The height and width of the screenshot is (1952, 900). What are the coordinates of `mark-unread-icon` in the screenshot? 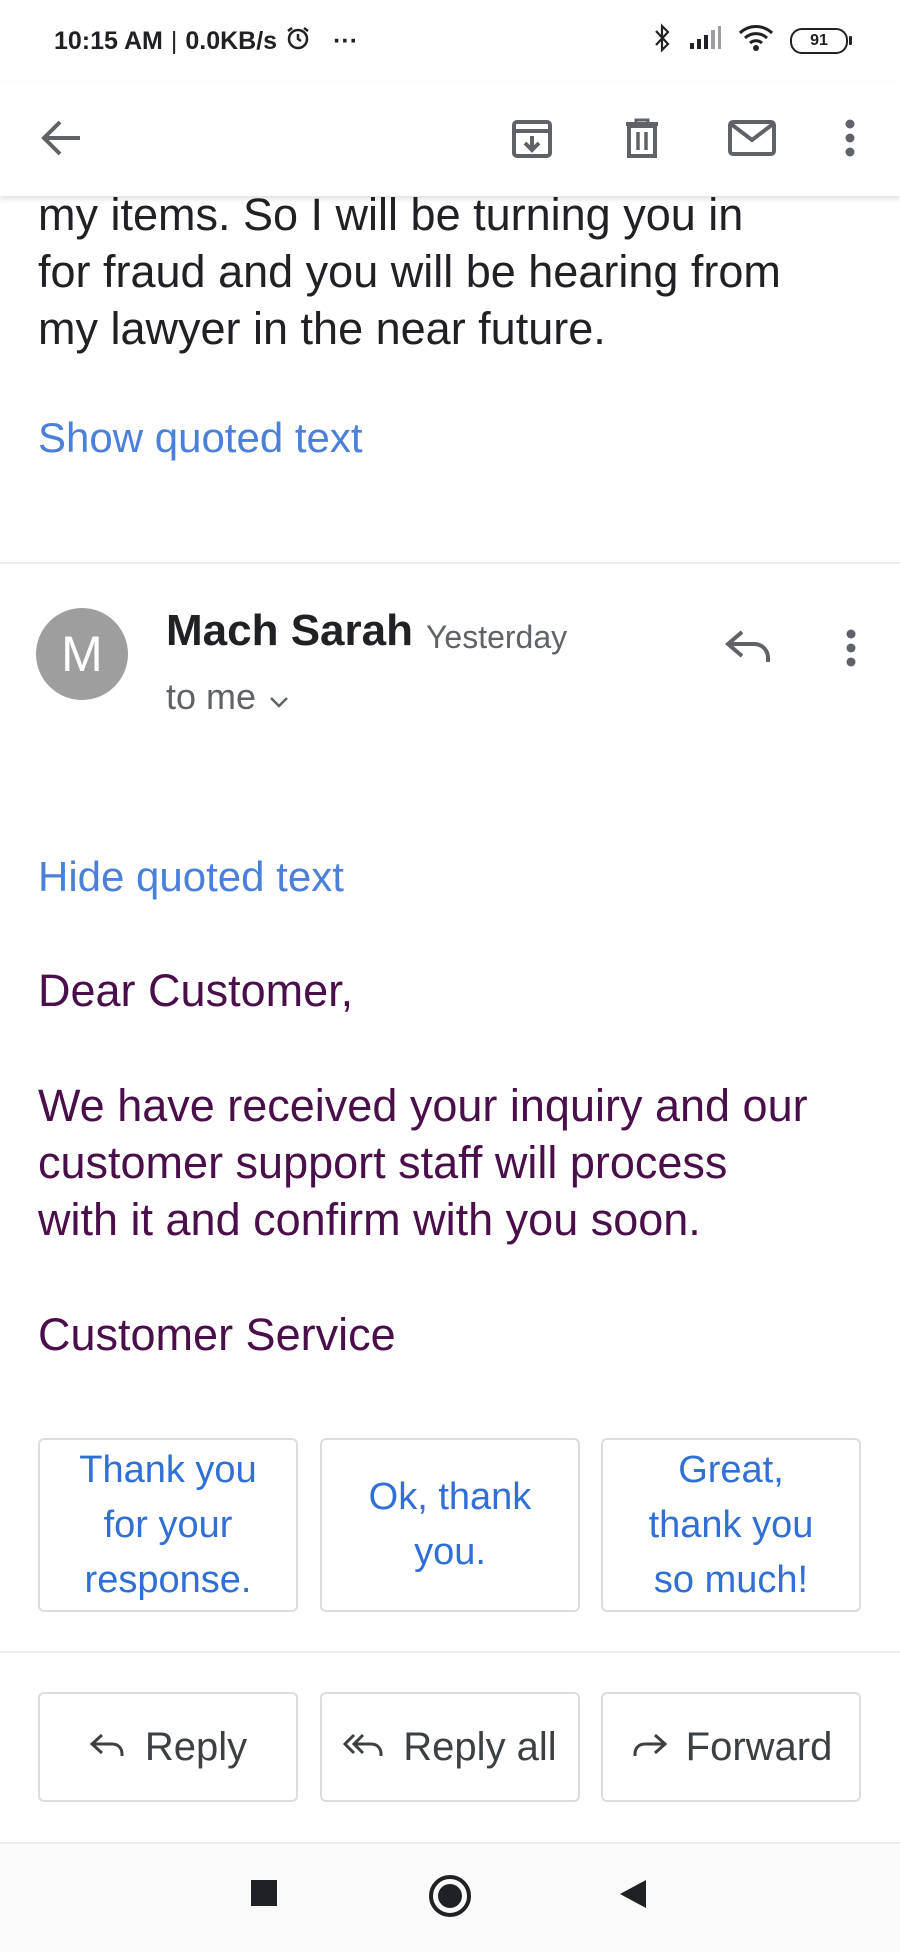 It's located at (752, 138).